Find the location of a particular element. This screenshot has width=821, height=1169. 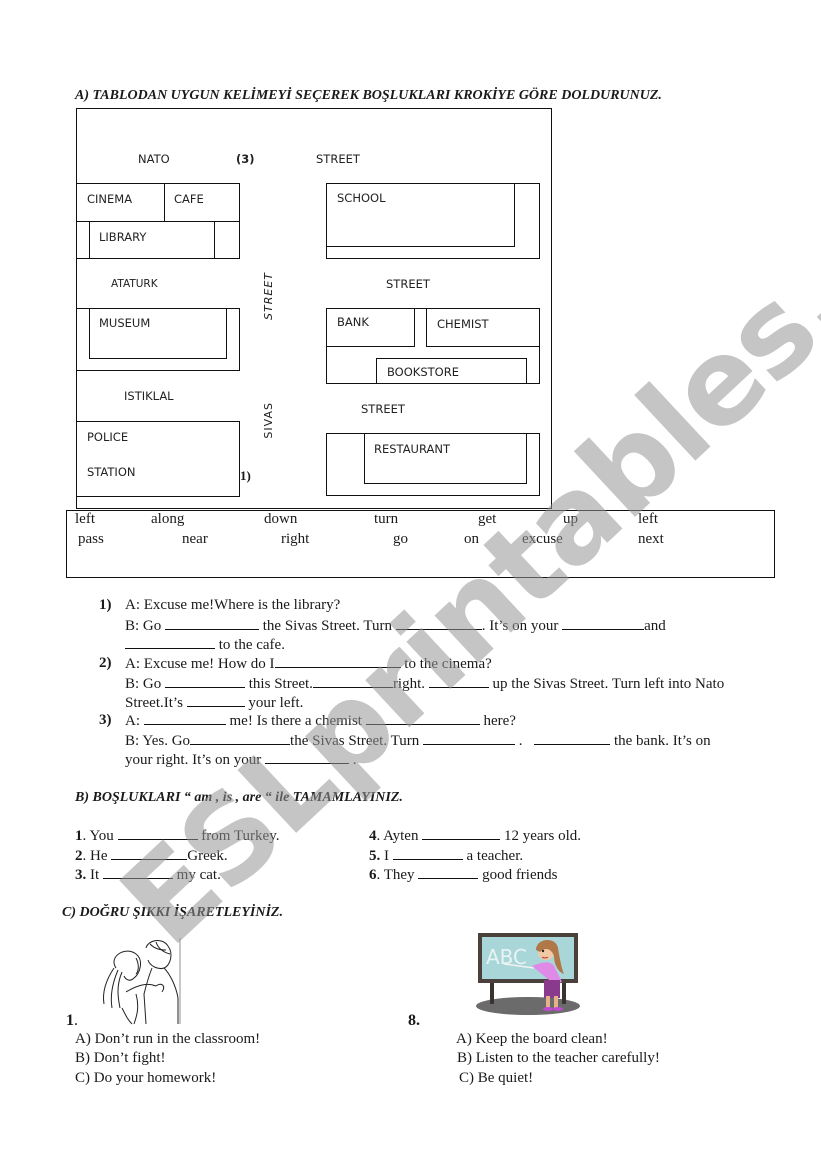

question-1-option-a: A) Don’t run in the classroom! is located at coordinates (167, 1039).